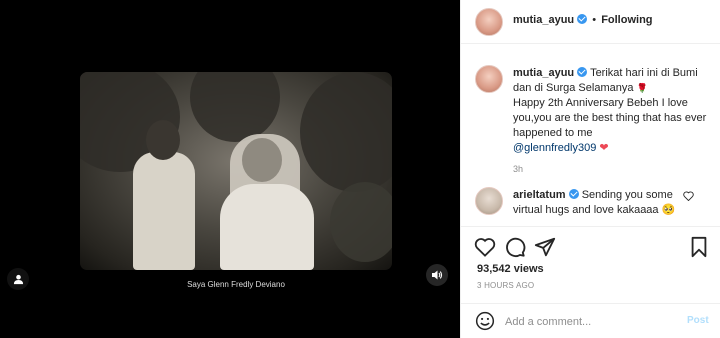 The image size is (720, 338). Describe the element at coordinates (437, 275) in the screenshot. I see `mute-toggle-icon` at that location.